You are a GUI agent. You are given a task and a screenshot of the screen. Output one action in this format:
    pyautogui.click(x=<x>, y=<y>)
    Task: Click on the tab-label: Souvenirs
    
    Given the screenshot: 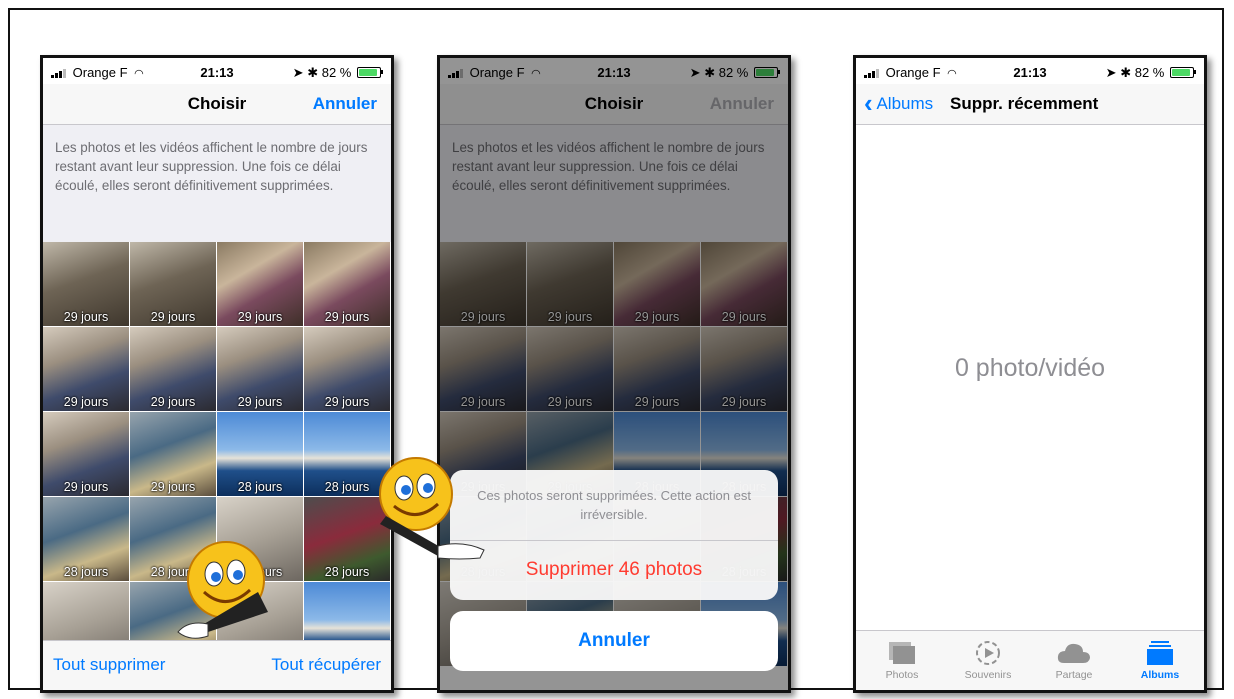 What is the action you would take?
    pyautogui.click(x=988, y=675)
    